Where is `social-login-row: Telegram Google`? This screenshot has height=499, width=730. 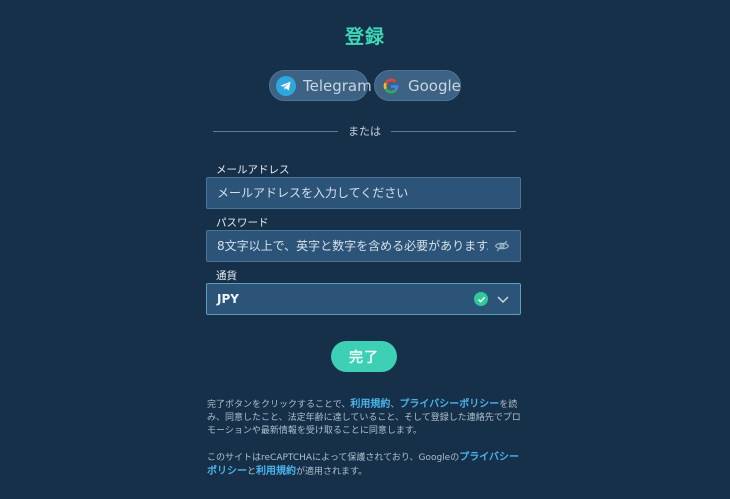 social-login-row: Telegram Google is located at coordinates (365, 85).